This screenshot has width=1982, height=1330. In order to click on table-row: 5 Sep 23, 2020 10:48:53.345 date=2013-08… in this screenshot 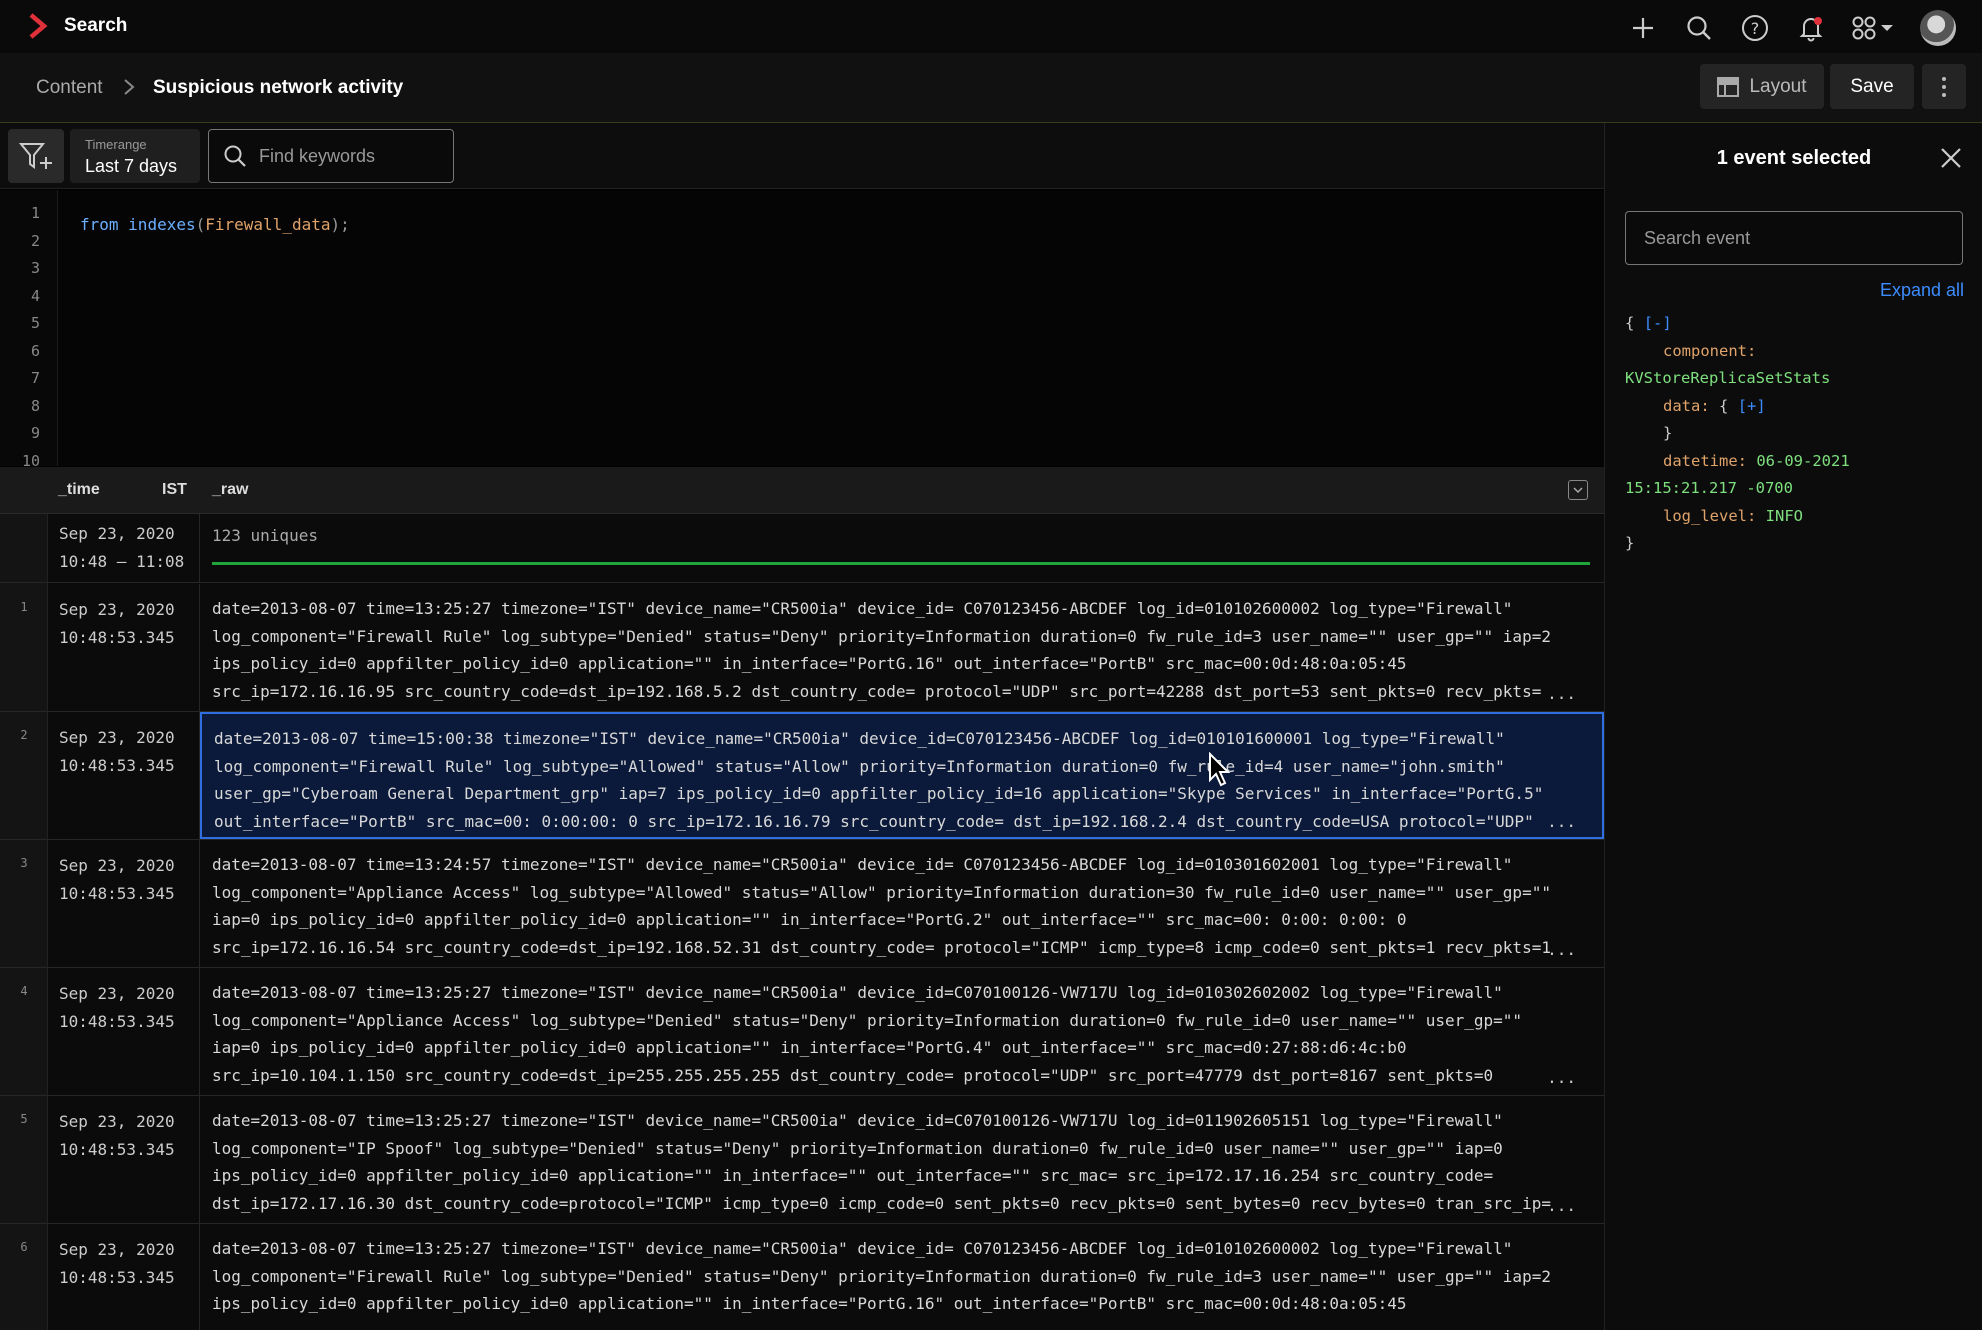, I will do `click(802, 1160)`.